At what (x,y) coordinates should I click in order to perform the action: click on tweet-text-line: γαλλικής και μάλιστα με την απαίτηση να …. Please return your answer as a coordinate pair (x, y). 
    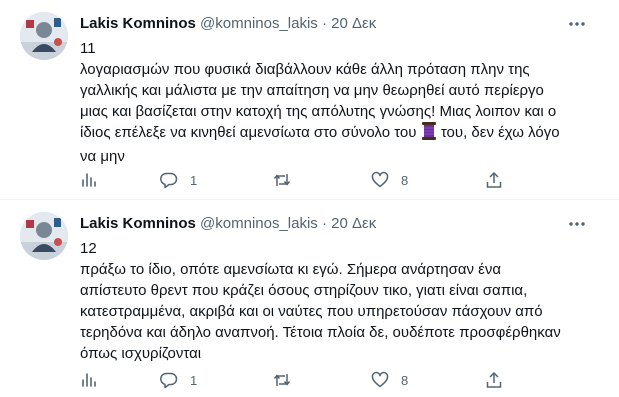
    Looking at the image, I should click on (312, 90).